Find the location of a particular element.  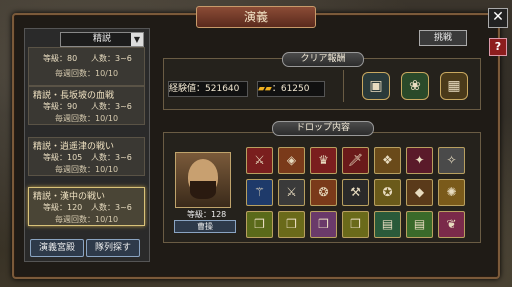

palace-button: 演義宮殿 is located at coordinates (57, 248).